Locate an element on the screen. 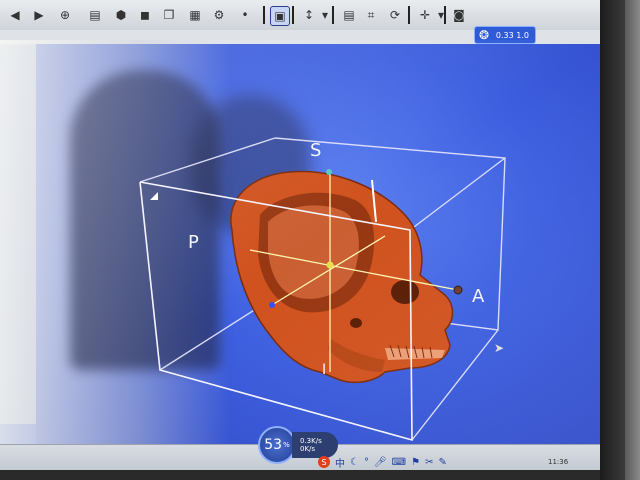  download-speed: 0K/s is located at coordinates (308, 449).